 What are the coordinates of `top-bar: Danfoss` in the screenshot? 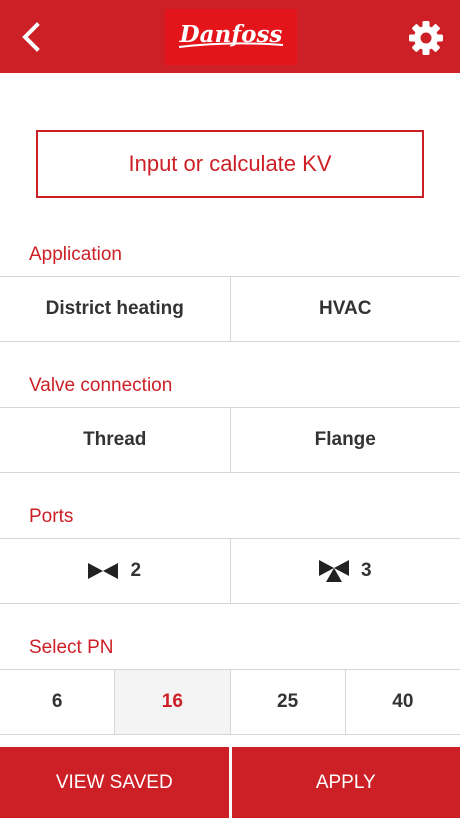 It's located at (230, 36).